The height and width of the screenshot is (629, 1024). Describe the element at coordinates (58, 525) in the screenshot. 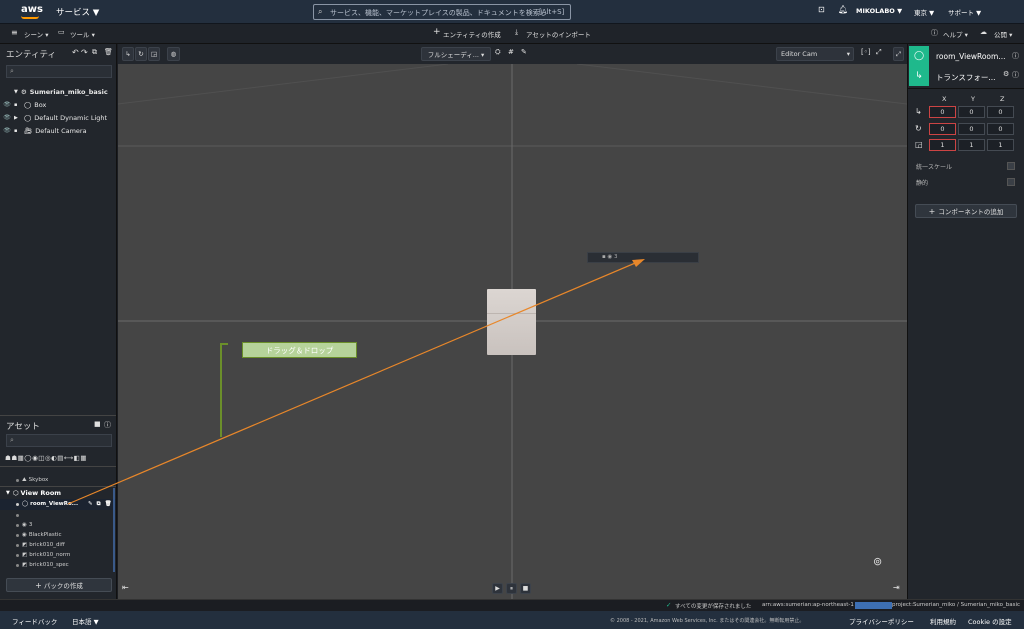

I see `asset-item: ◉ 3` at that location.